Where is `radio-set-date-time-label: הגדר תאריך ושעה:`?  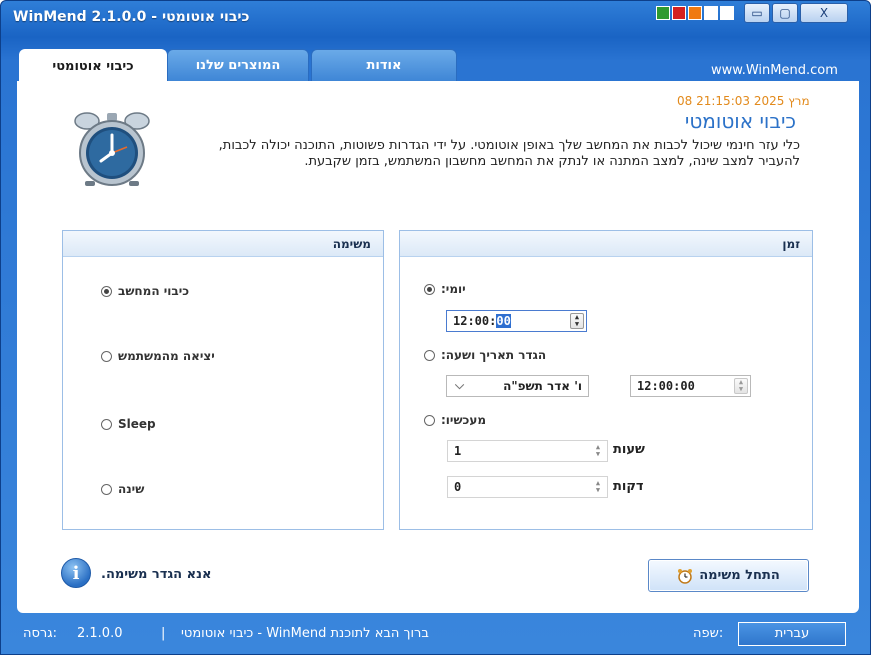
radio-set-date-time-label: הגדר תאריך ושעה: is located at coordinates (494, 355).